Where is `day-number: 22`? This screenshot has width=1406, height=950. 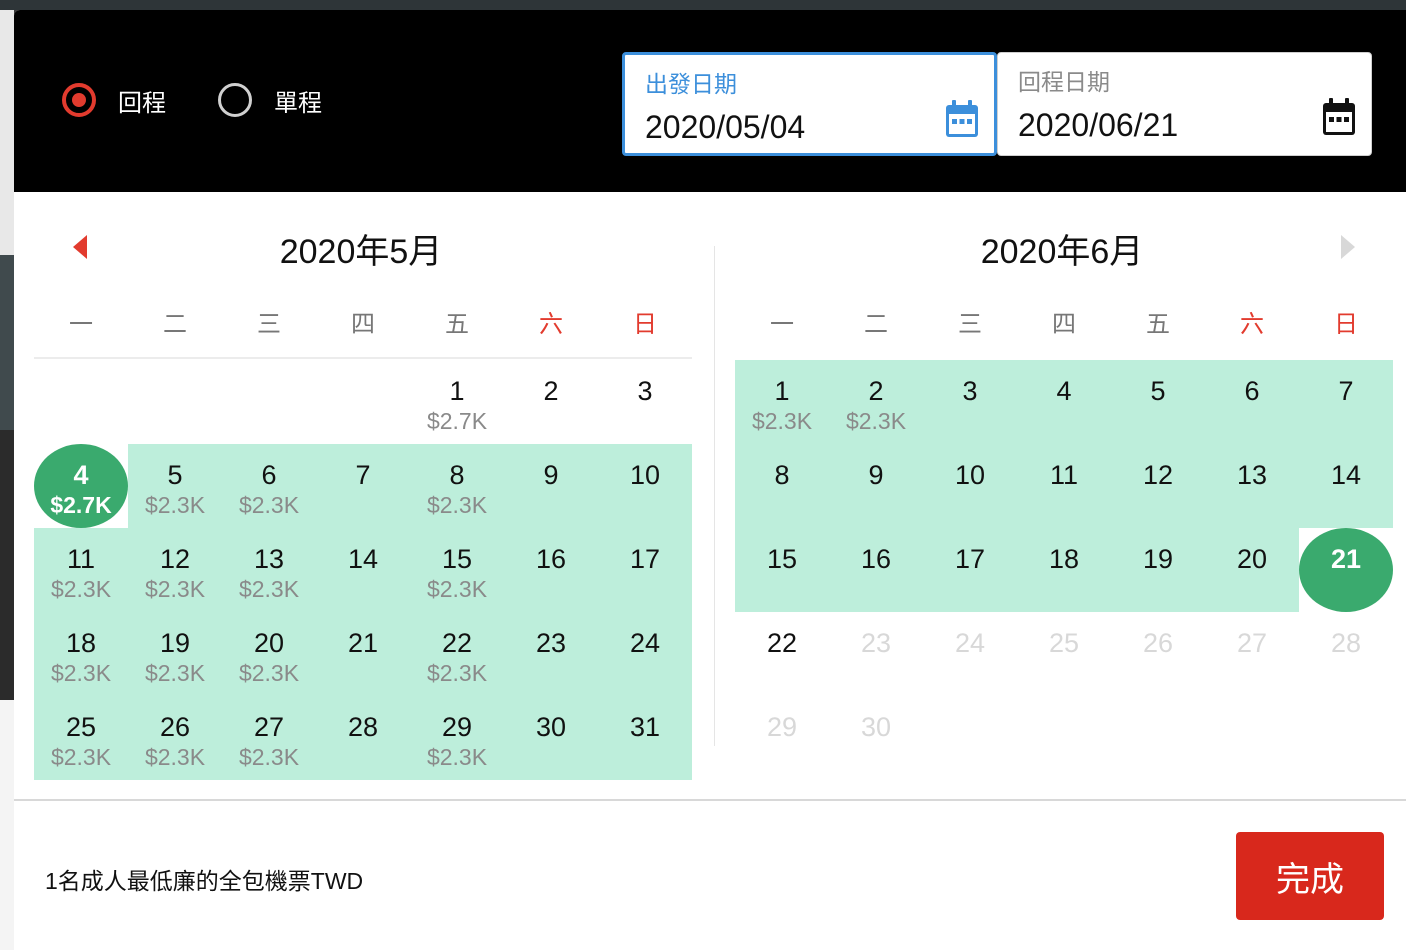
day-number: 22 is located at coordinates (782, 643).